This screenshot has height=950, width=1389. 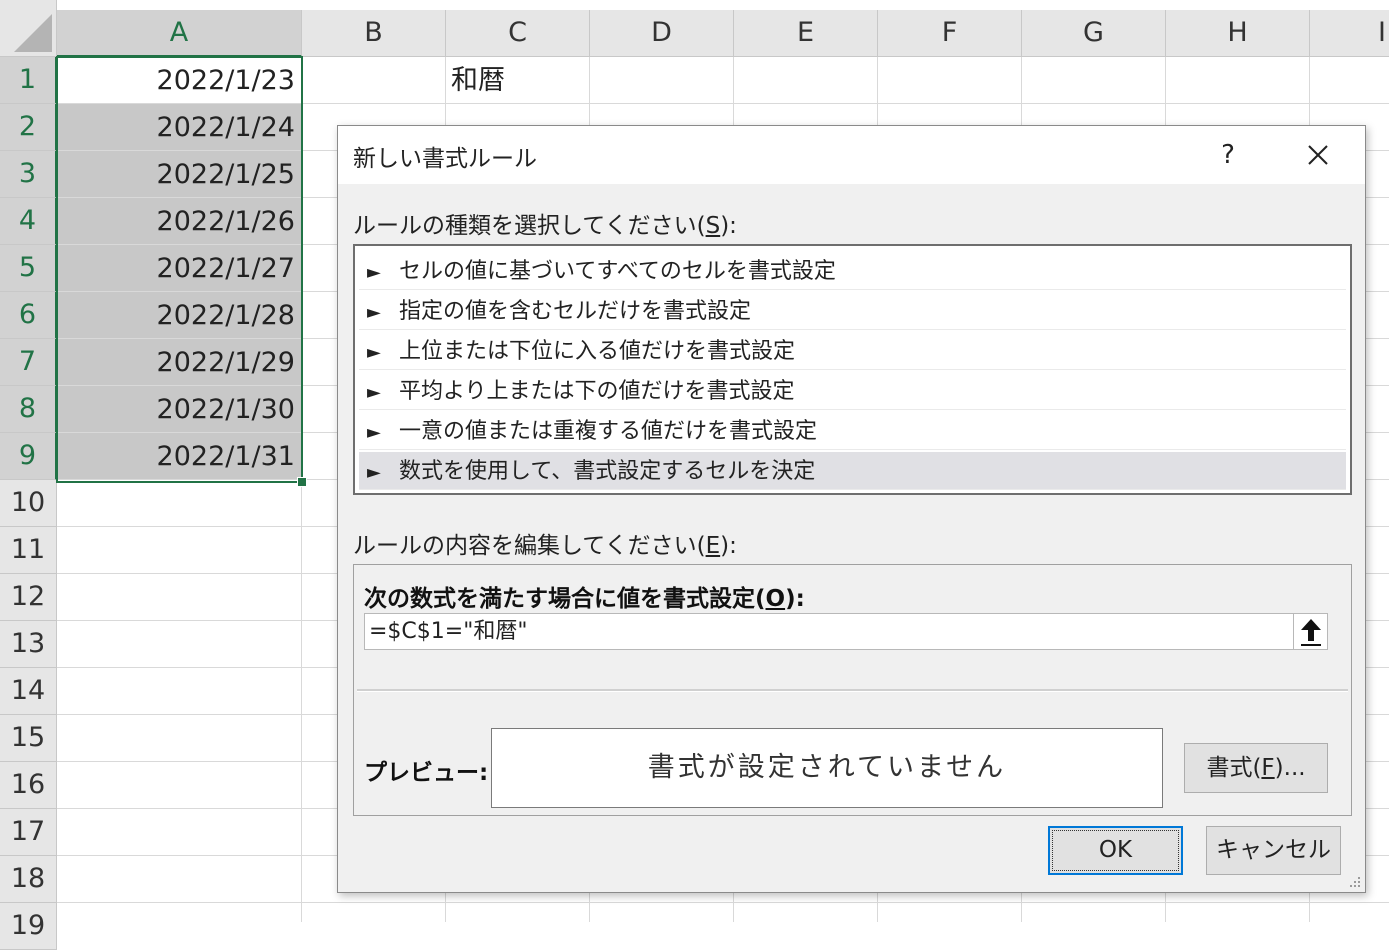 What do you see at coordinates (28, 221) in the screenshot?
I see `row-header-4: 4` at bounding box center [28, 221].